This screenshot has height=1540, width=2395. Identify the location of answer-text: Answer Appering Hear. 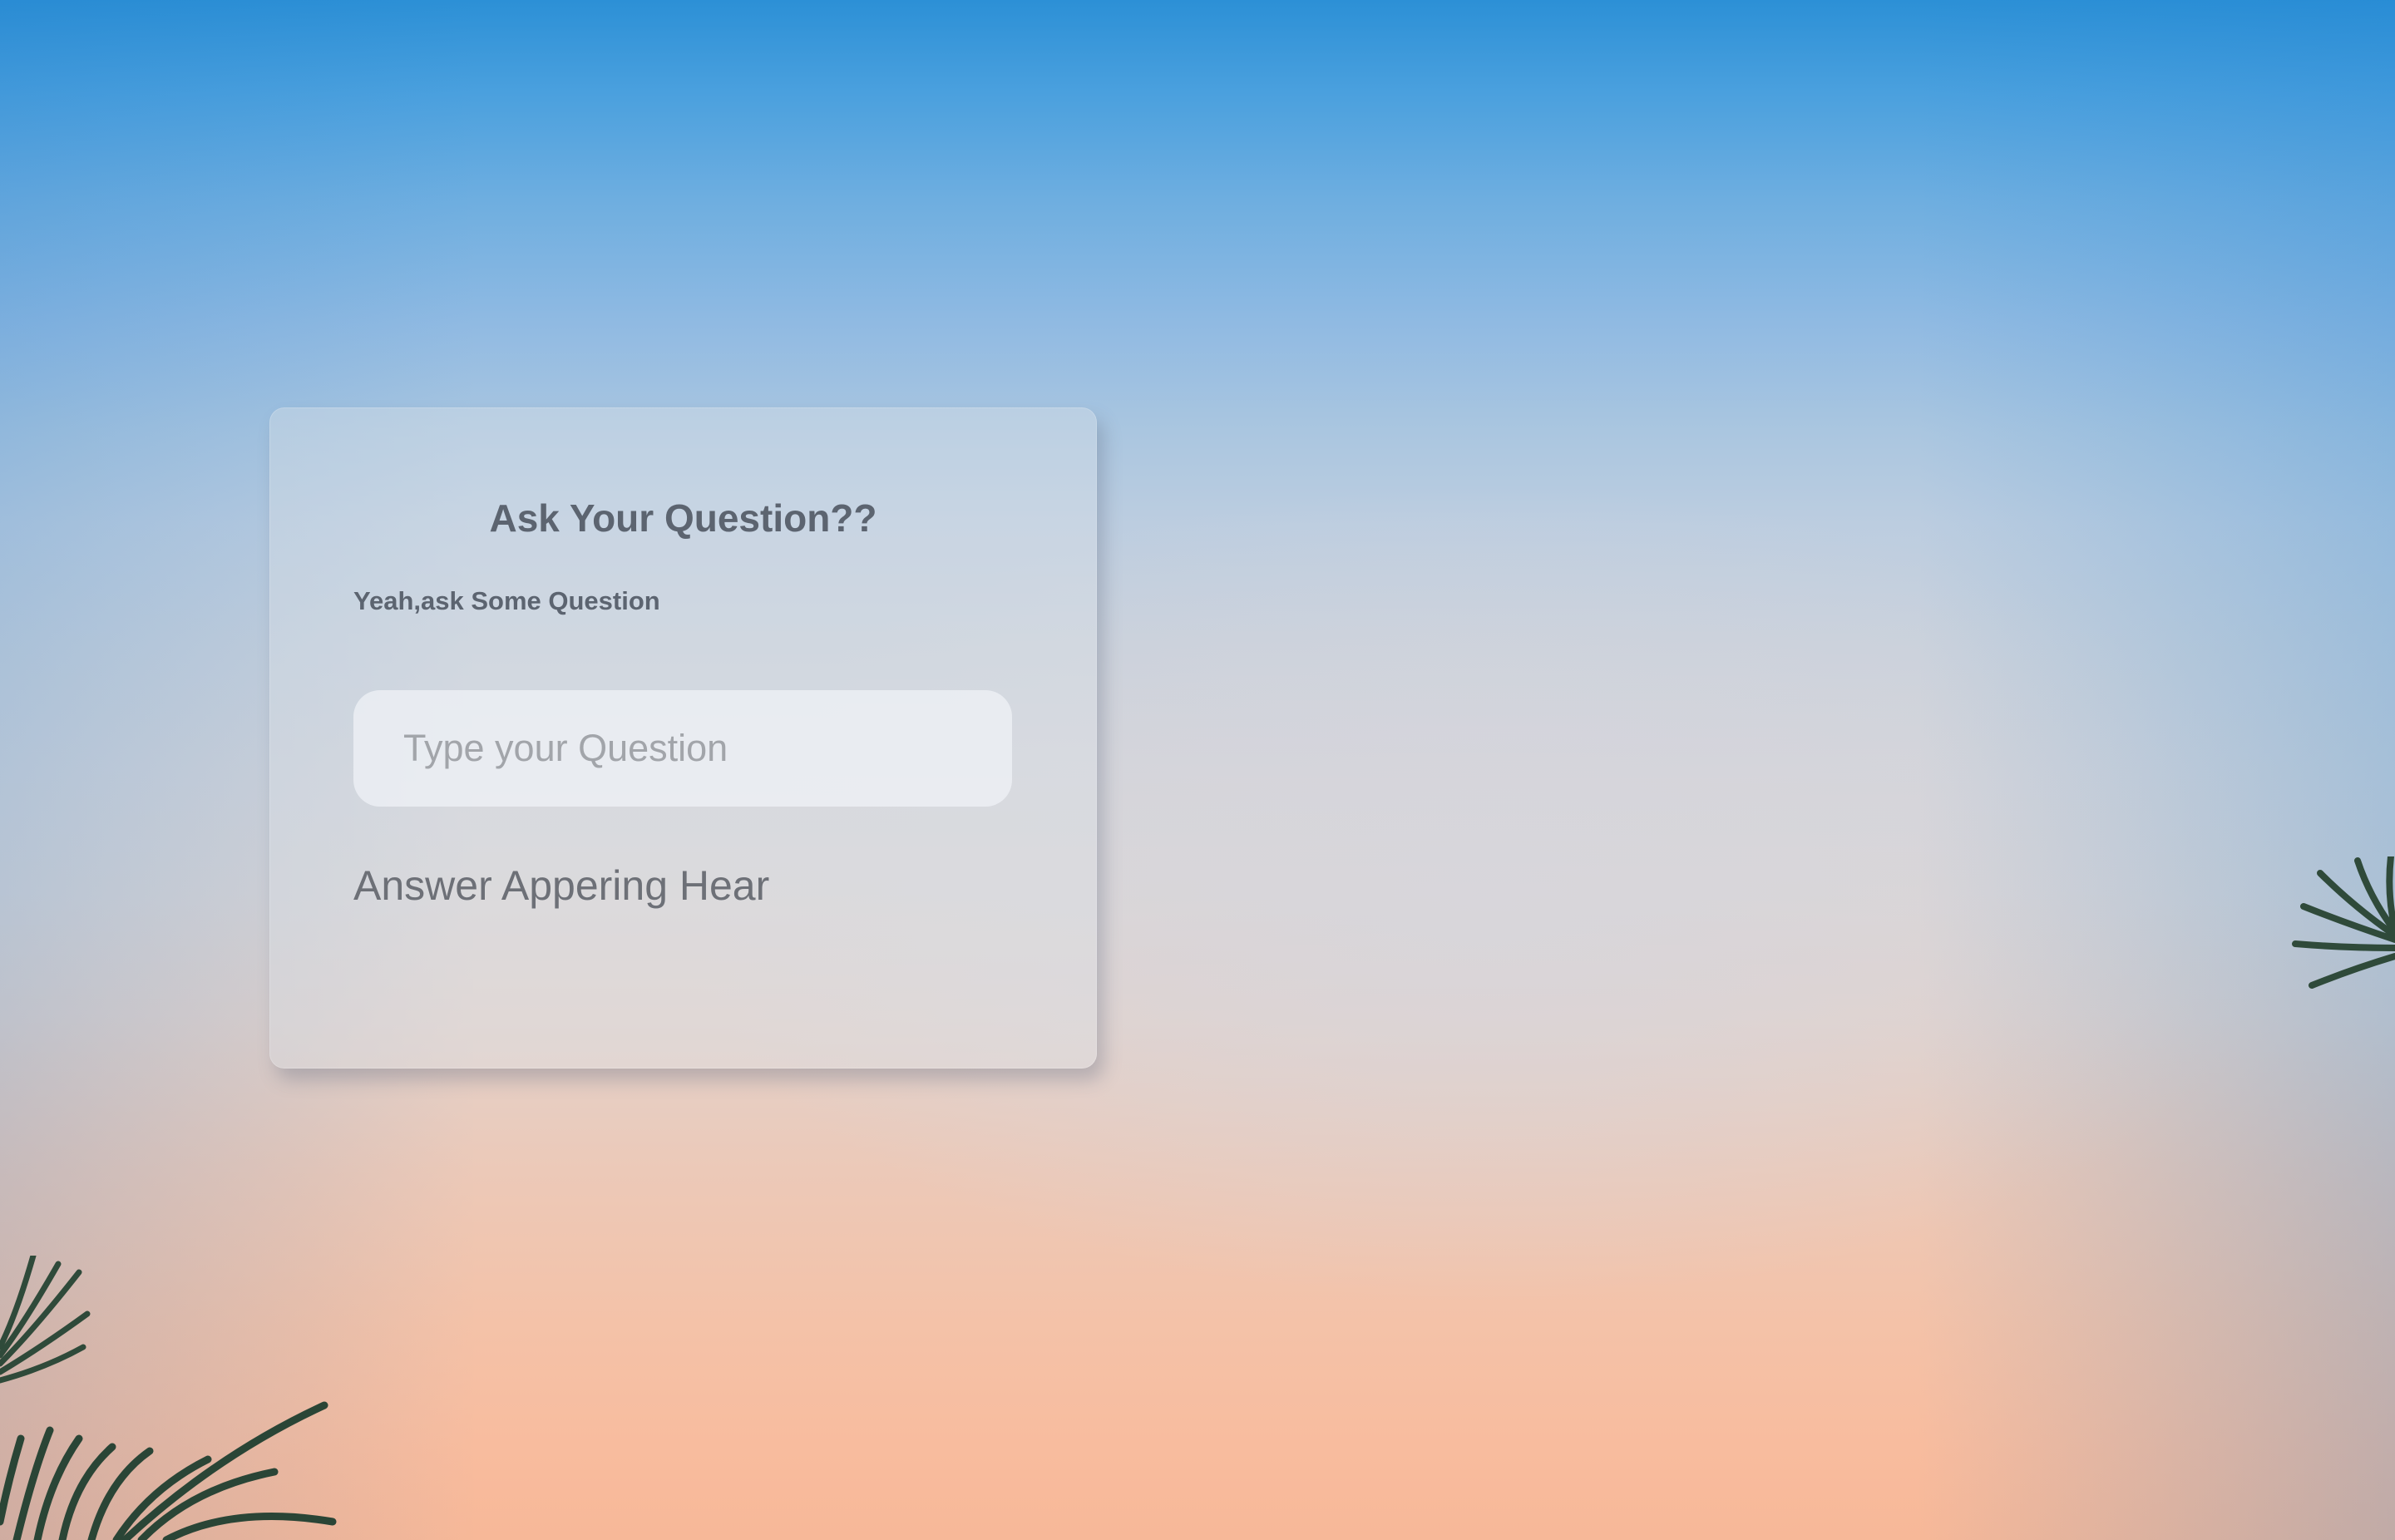
(561, 886).